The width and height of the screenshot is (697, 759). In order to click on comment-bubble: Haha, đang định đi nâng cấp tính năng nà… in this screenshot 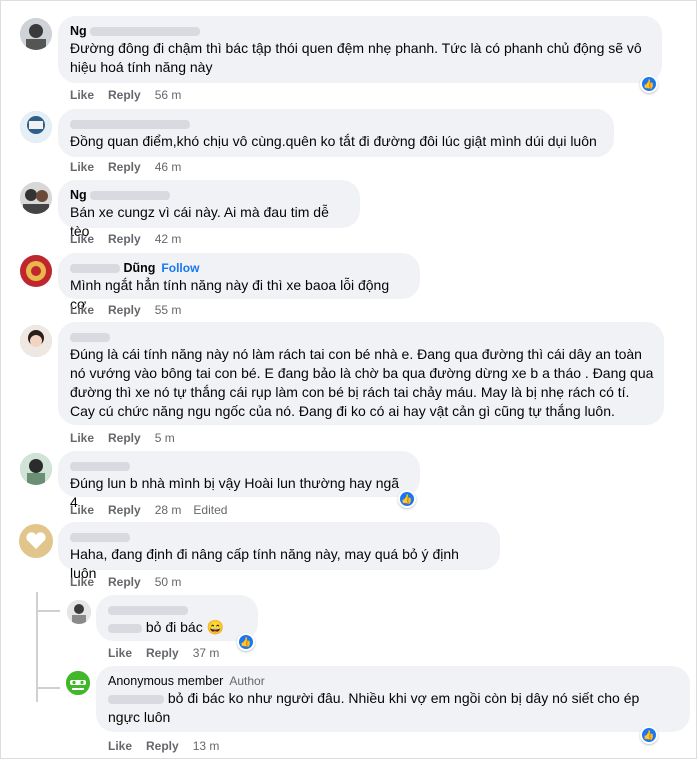, I will do `click(279, 551)`.